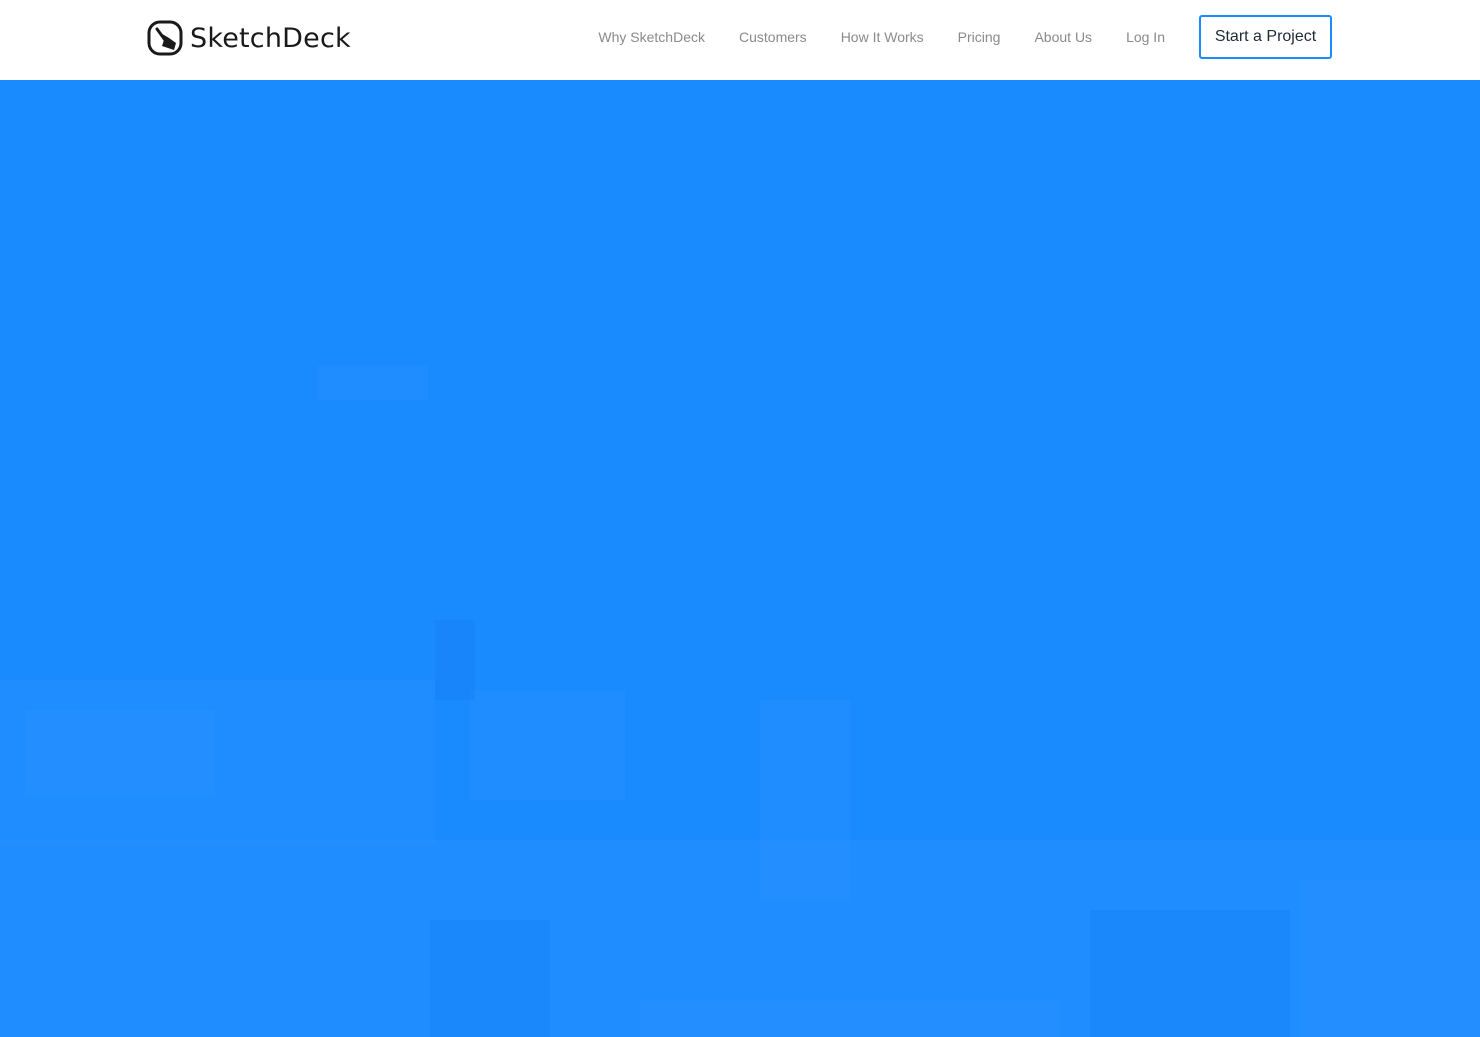 Image resolution: width=1480 pixels, height=1037 pixels. What do you see at coordinates (1145, 37) in the screenshot?
I see `nav-log-in: Log In` at bounding box center [1145, 37].